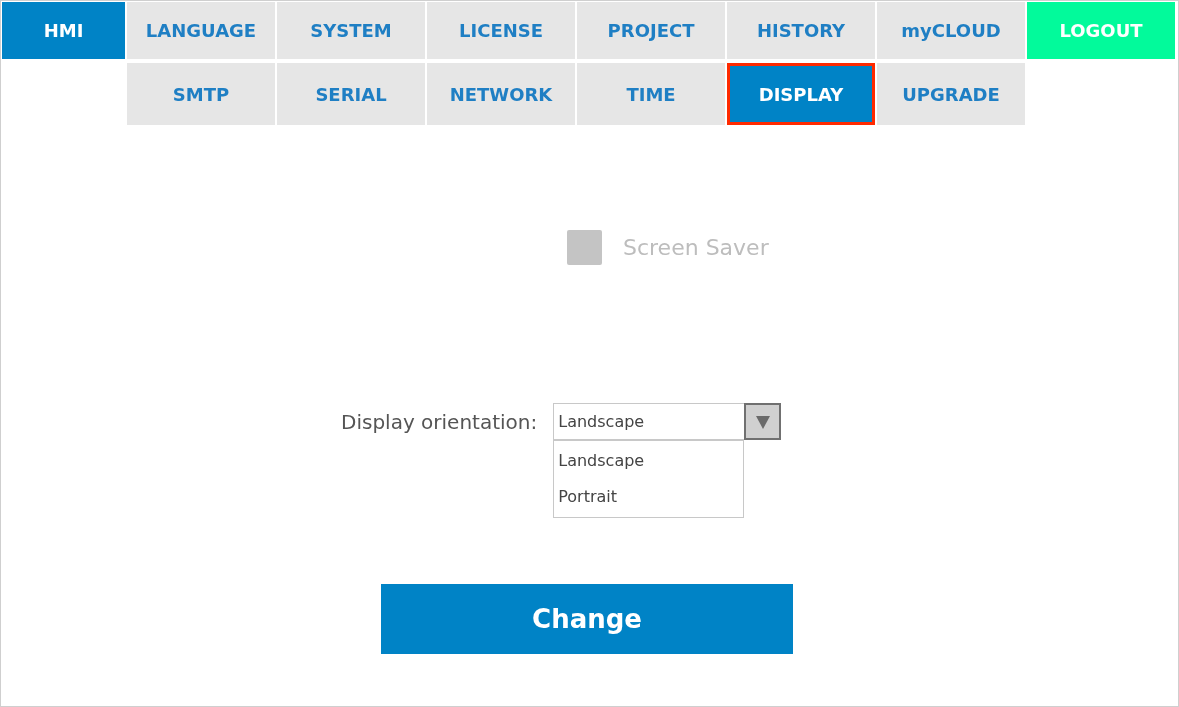  Describe the element at coordinates (587, 619) in the screenshot. I see `change-button: Change` at that location.